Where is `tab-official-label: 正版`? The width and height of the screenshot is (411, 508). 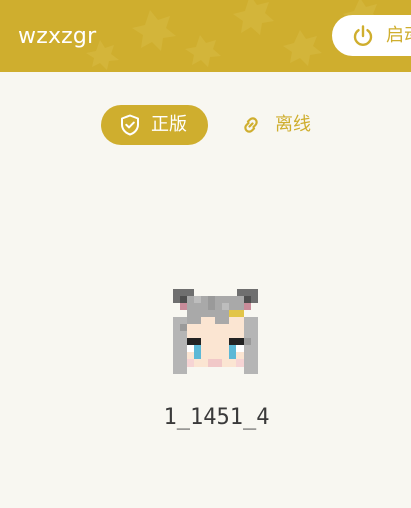
tab-official-label: 正版 is located at coordinates (169, 124).